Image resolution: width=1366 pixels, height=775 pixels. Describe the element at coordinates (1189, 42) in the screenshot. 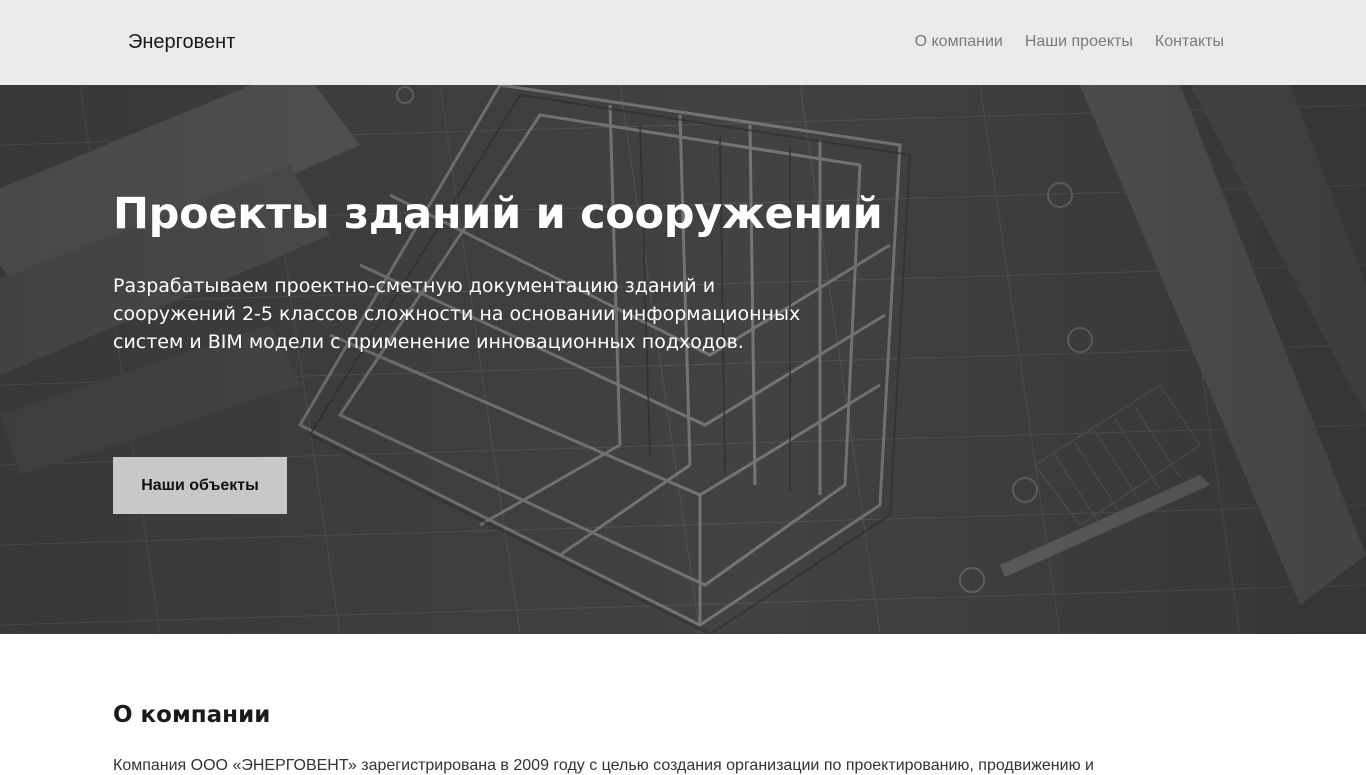

I see `nav-link-contacts: Контакты` at that location.